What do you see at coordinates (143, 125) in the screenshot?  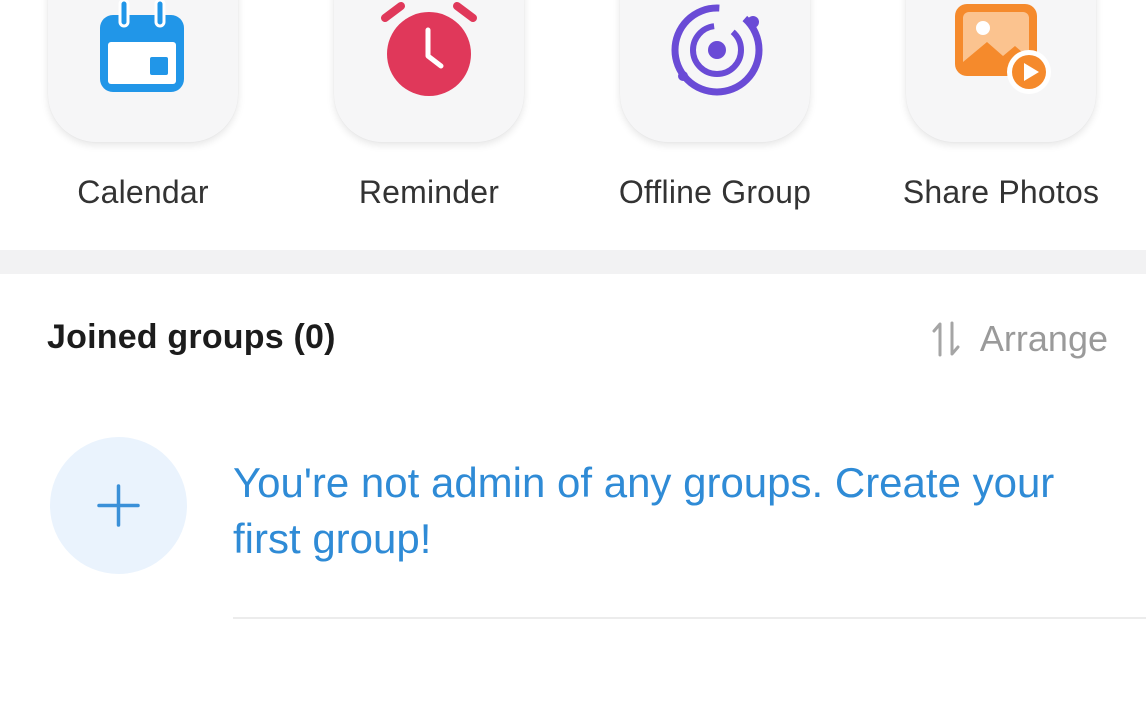 I see `app-calendar: Calendar` at bounding box center [143, 125].